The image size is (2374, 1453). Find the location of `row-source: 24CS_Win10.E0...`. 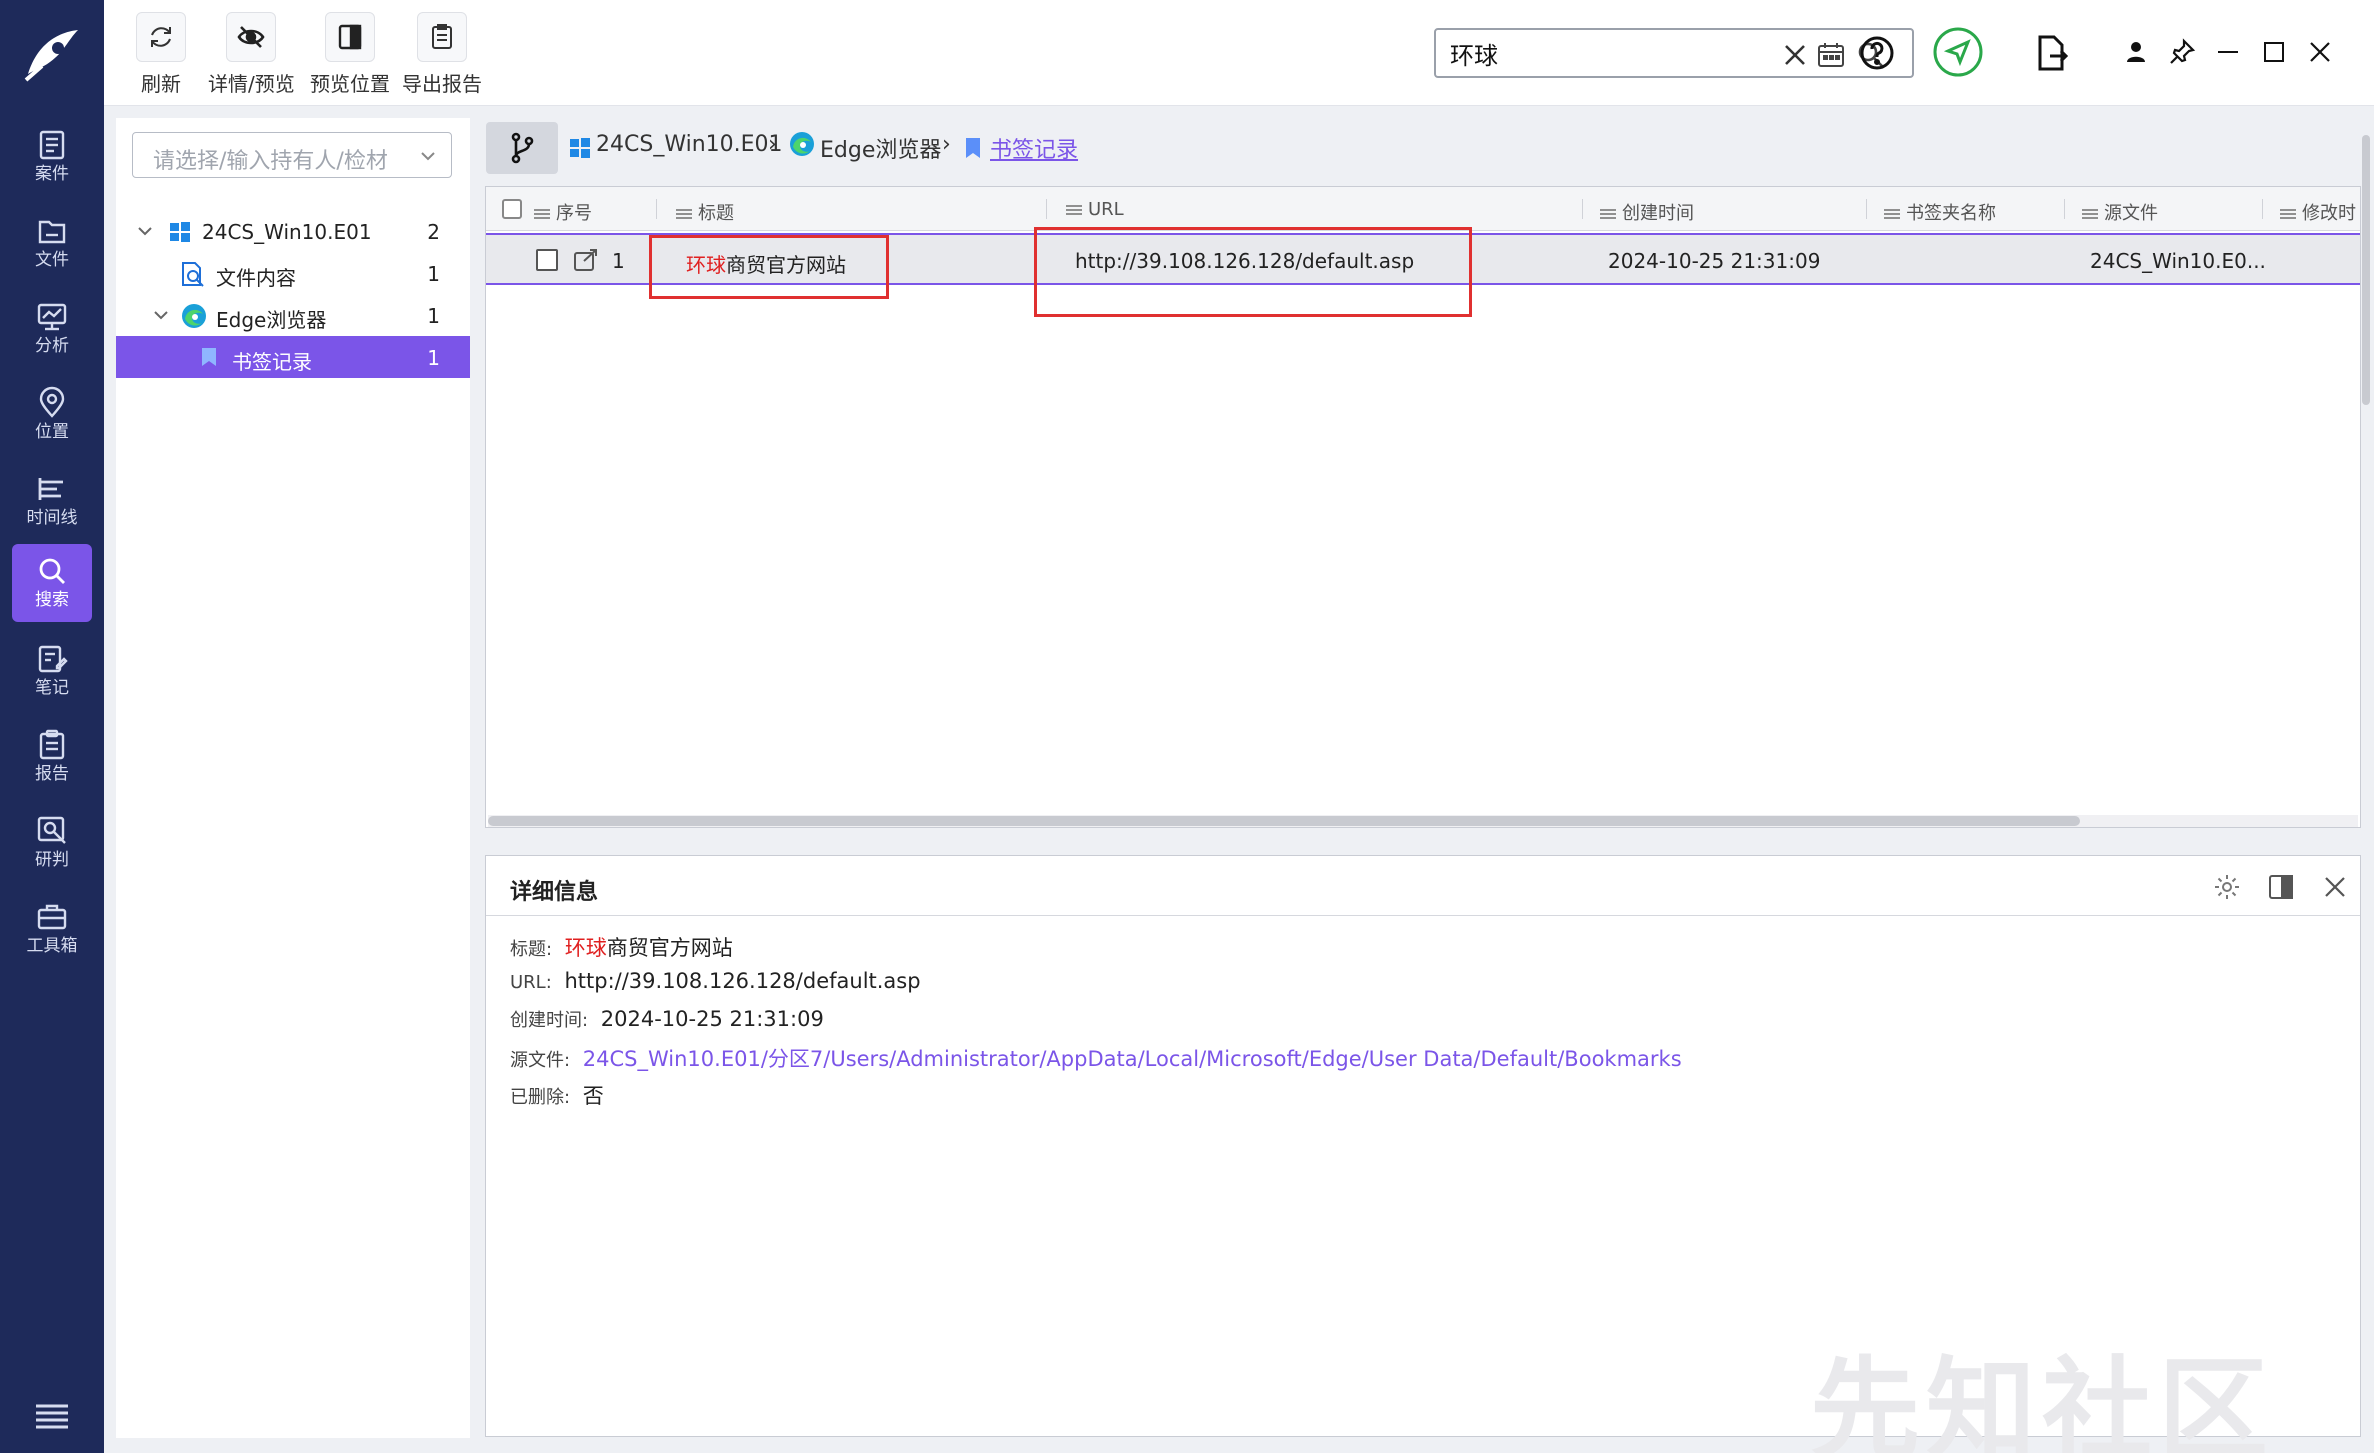

row-source: 24CS_Win10.E0... is located at coordinates (2178, 261).